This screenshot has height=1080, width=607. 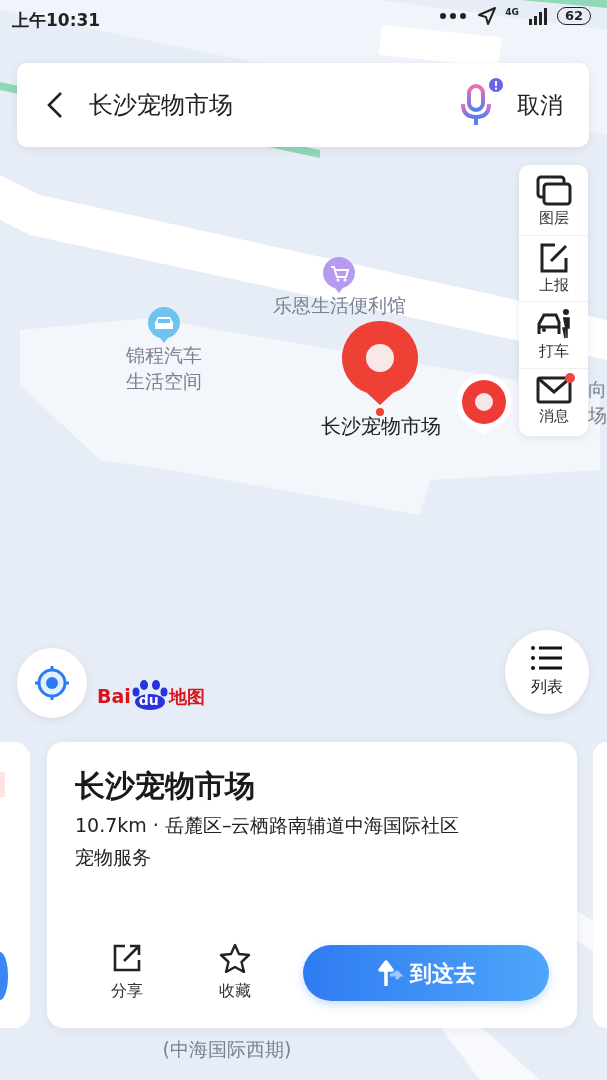 I want to click on paw-icon, so click(x=149, y=695).